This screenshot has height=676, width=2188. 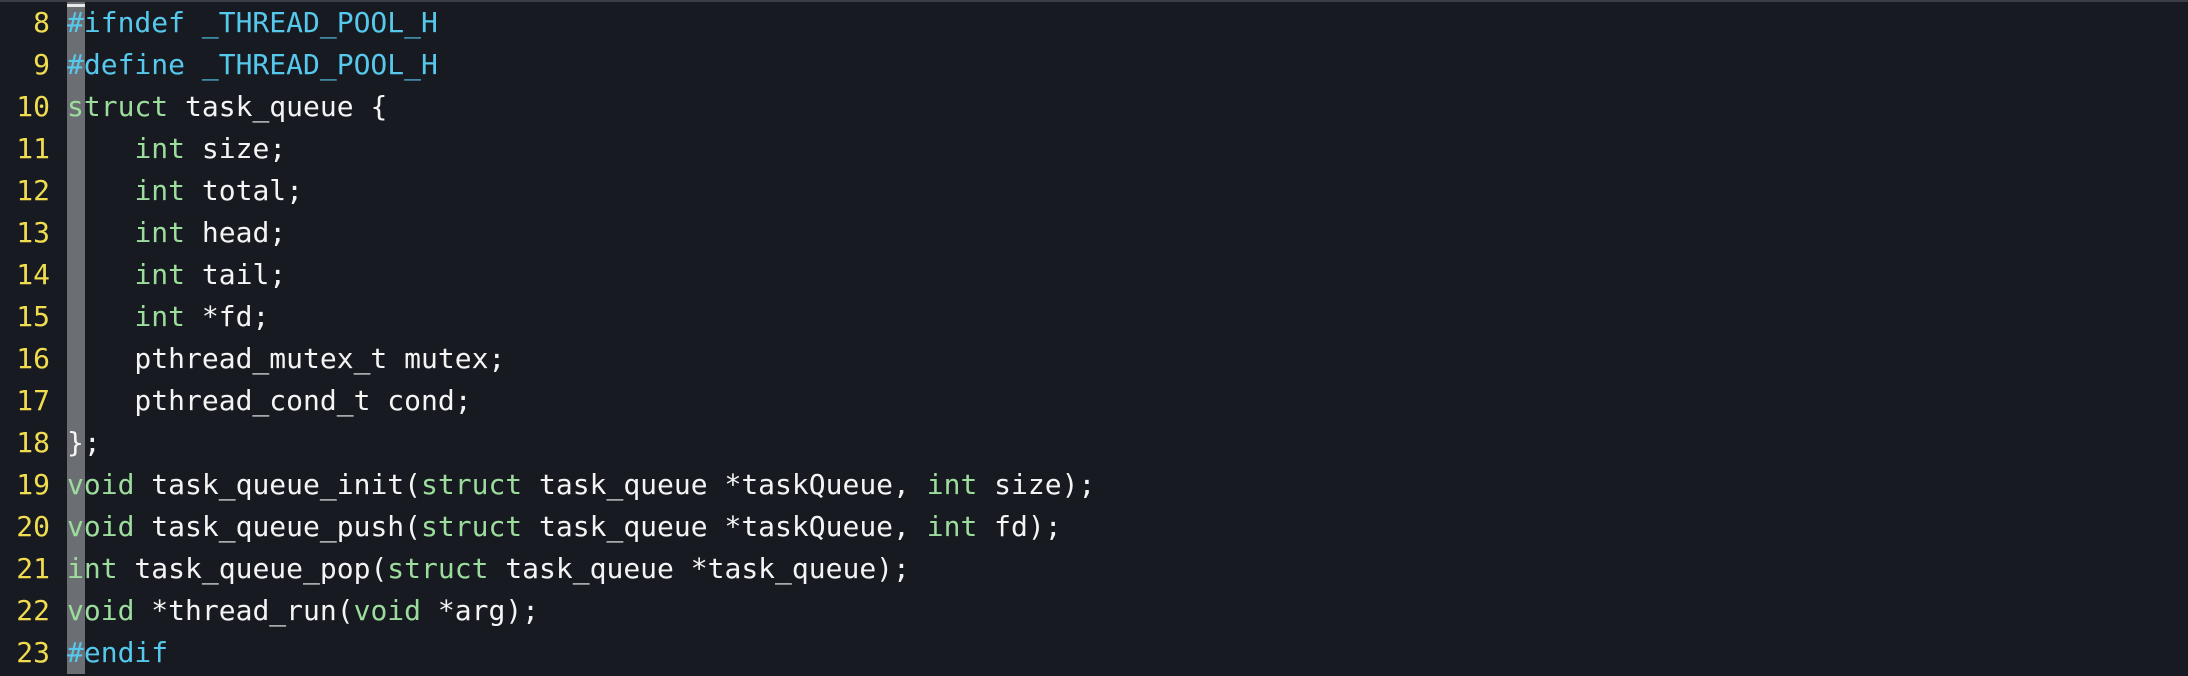 I want to click on line-number: 12, so click(x=33, y=190).